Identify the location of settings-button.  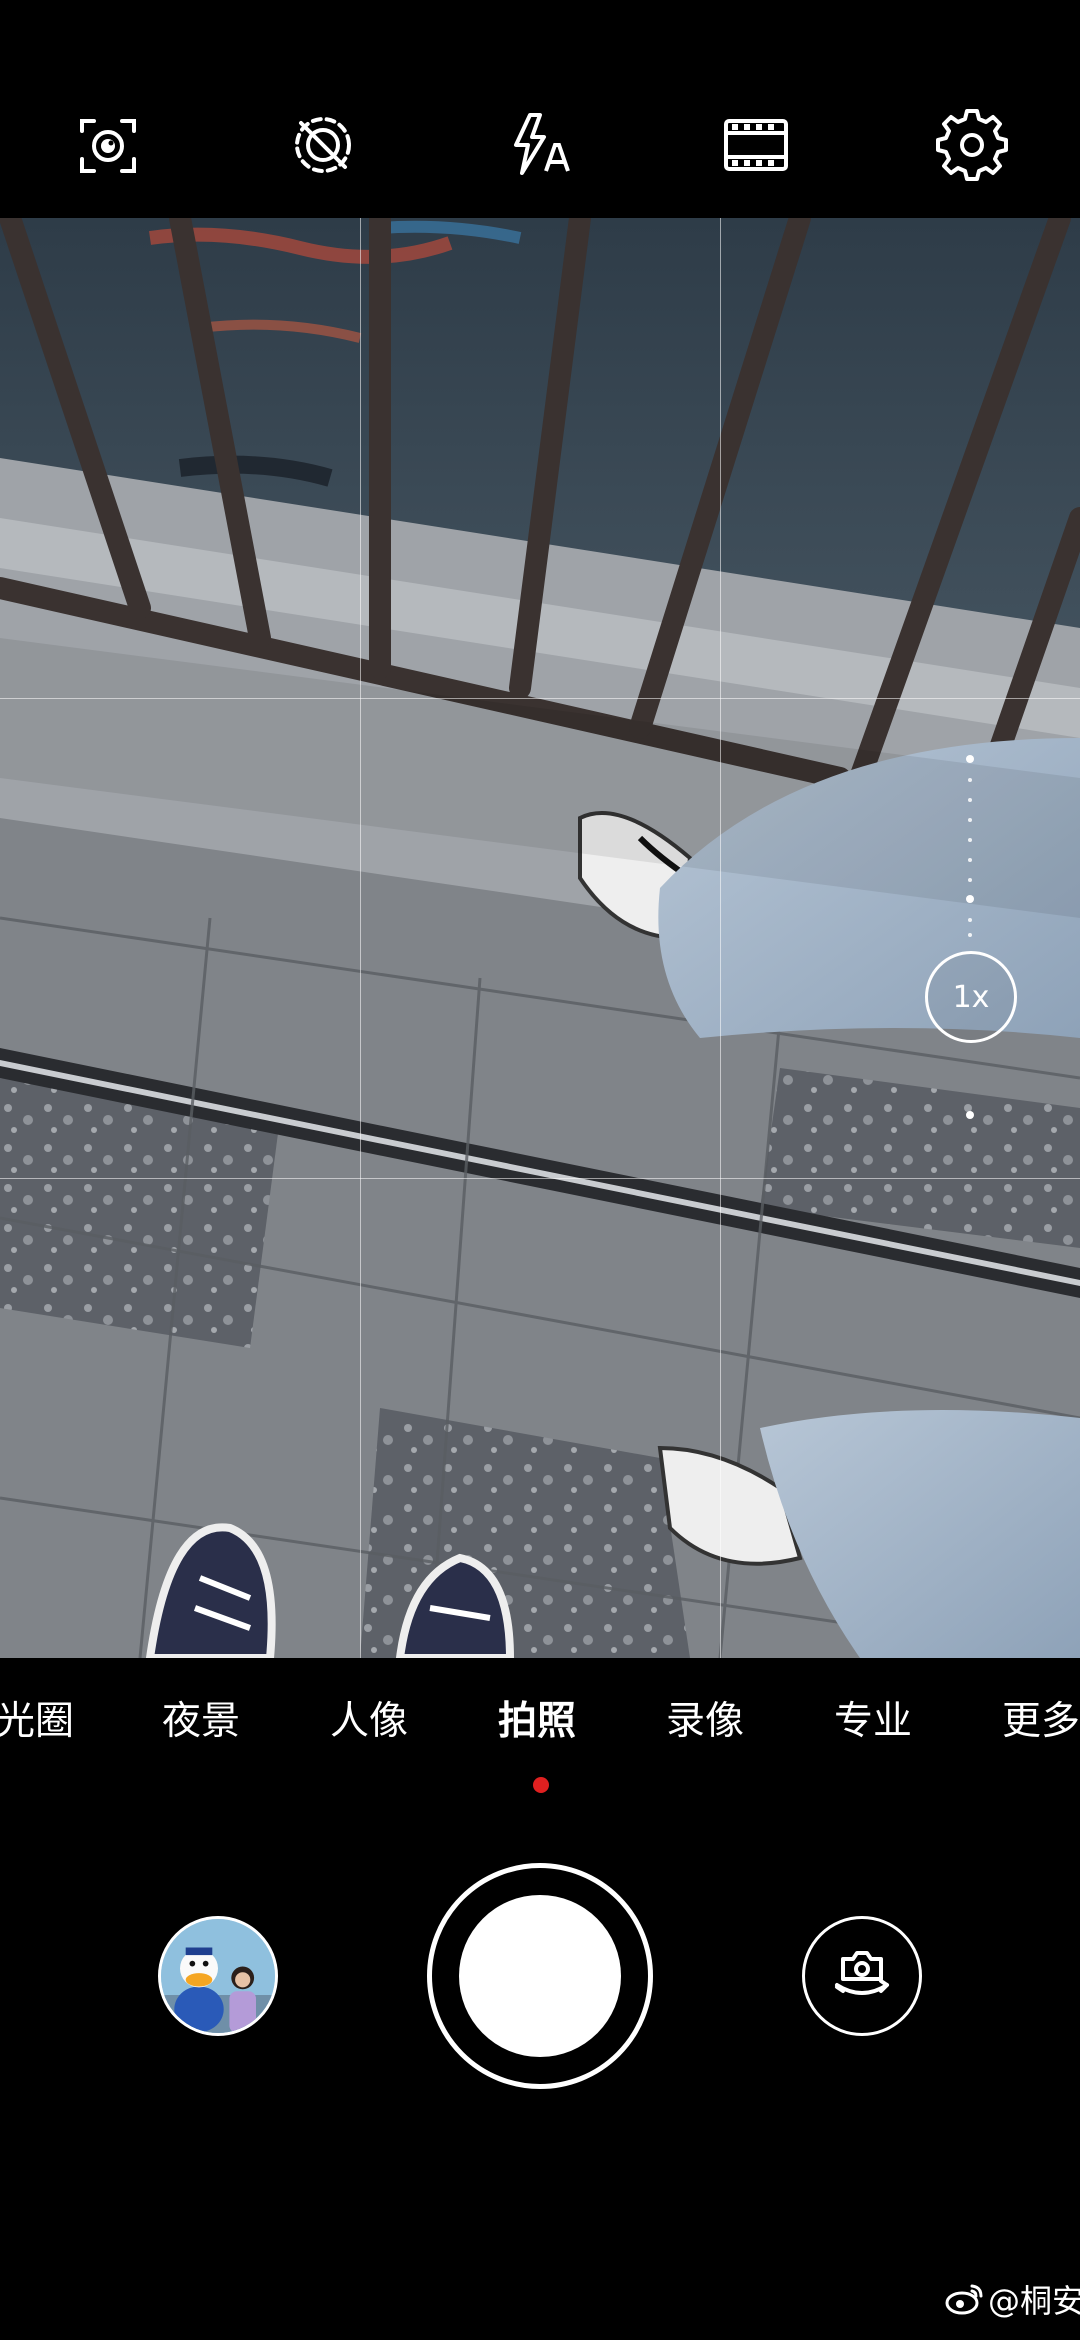
(972, 145).